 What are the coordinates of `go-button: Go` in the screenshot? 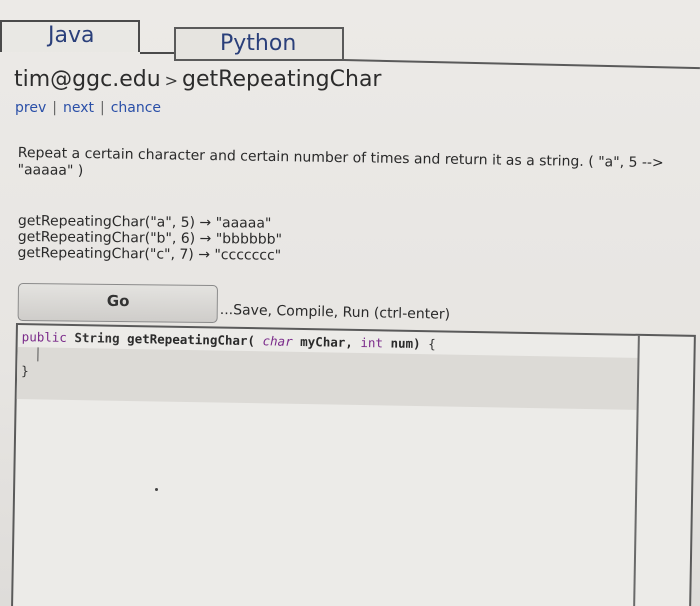 It's located at (117, 303).